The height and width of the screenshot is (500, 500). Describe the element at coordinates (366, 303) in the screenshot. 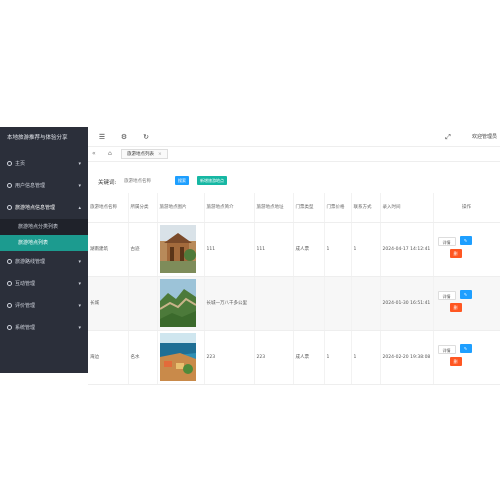

I see `cell-contact` at that location.